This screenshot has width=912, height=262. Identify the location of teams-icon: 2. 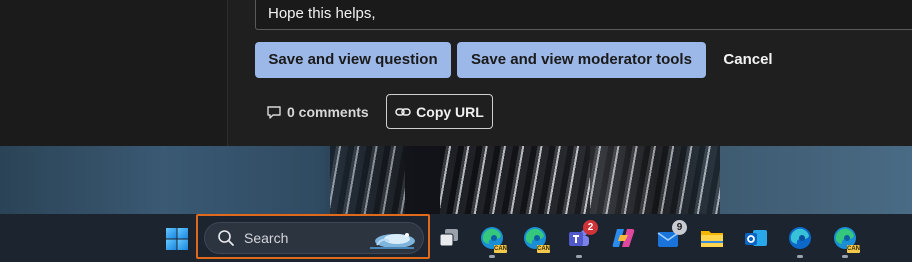
(582, 235).